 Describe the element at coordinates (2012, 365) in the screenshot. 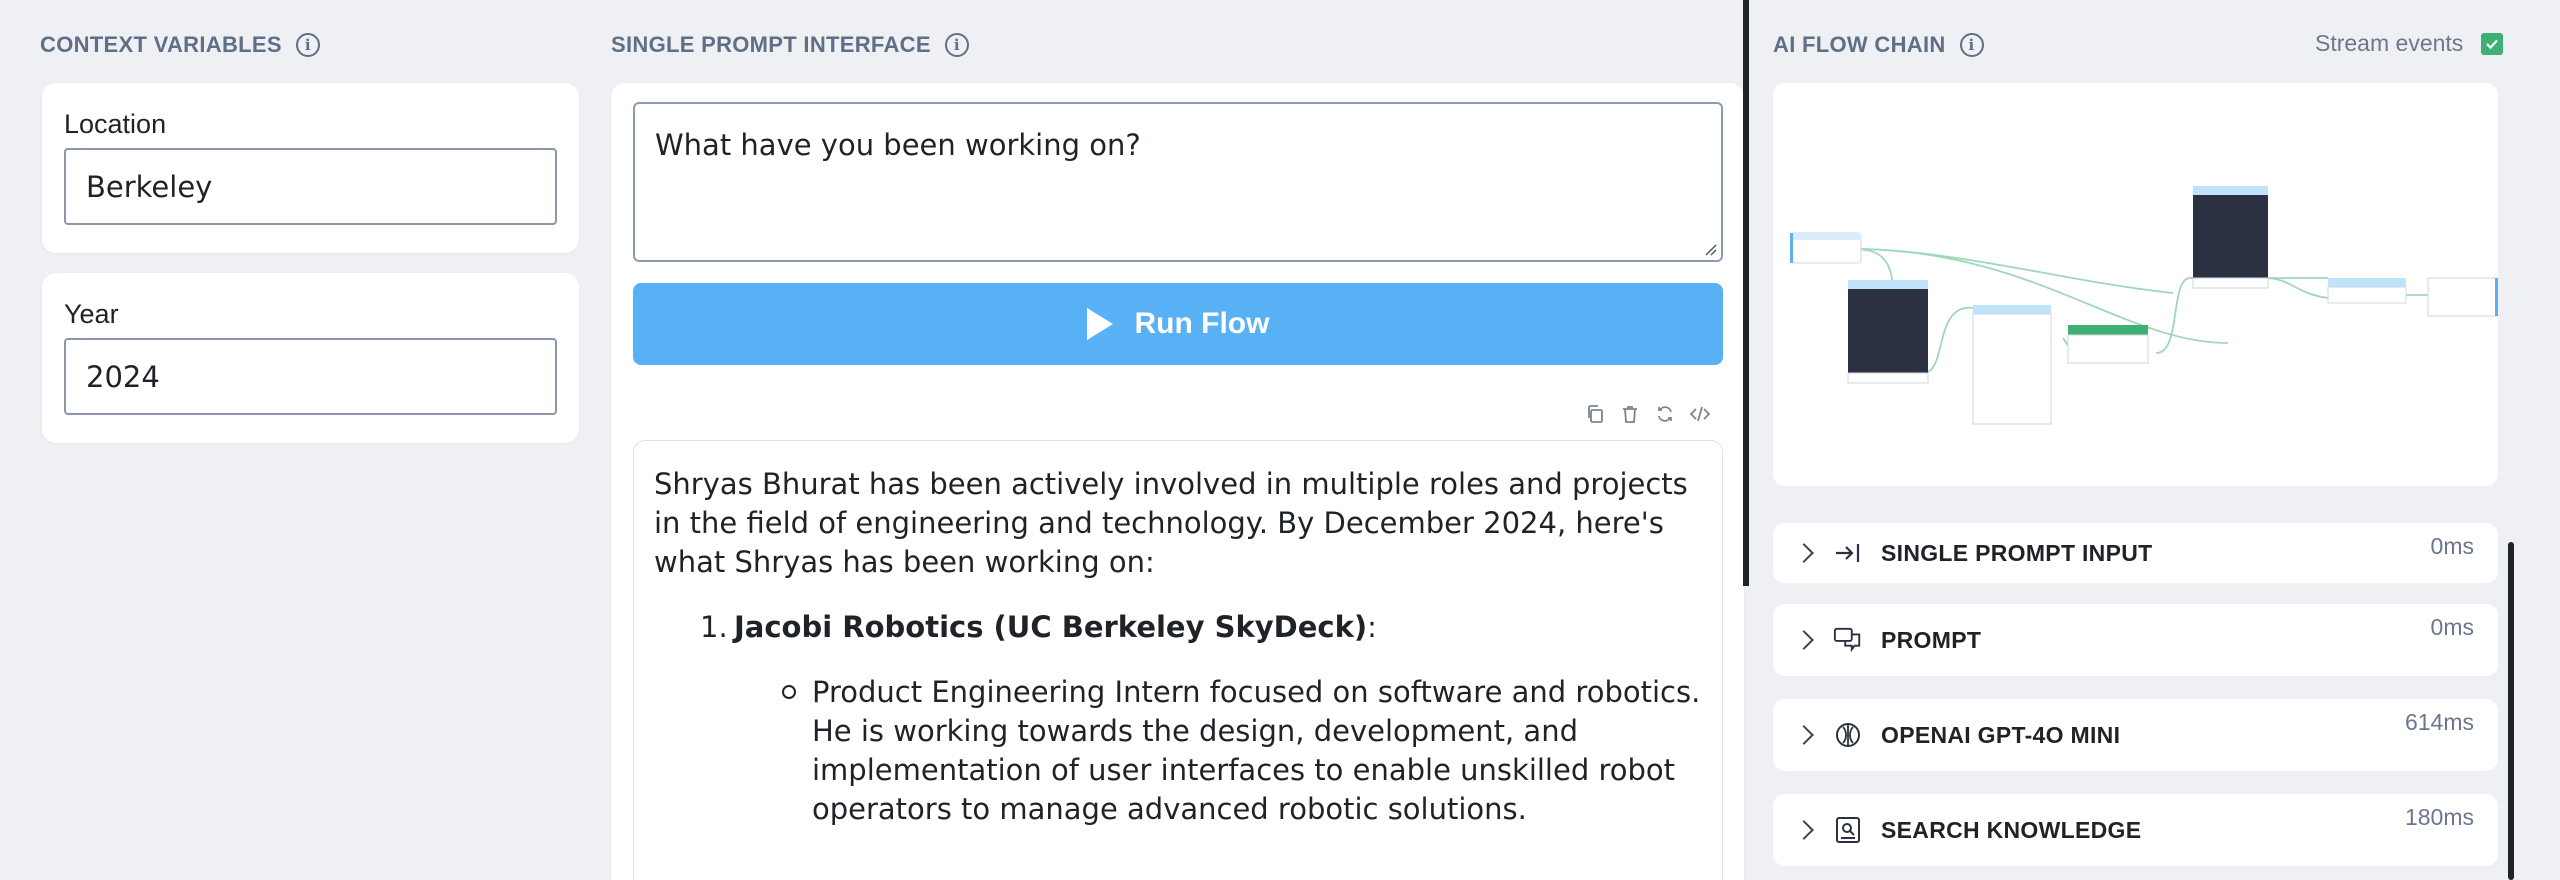

I see `node-openai` at that location.